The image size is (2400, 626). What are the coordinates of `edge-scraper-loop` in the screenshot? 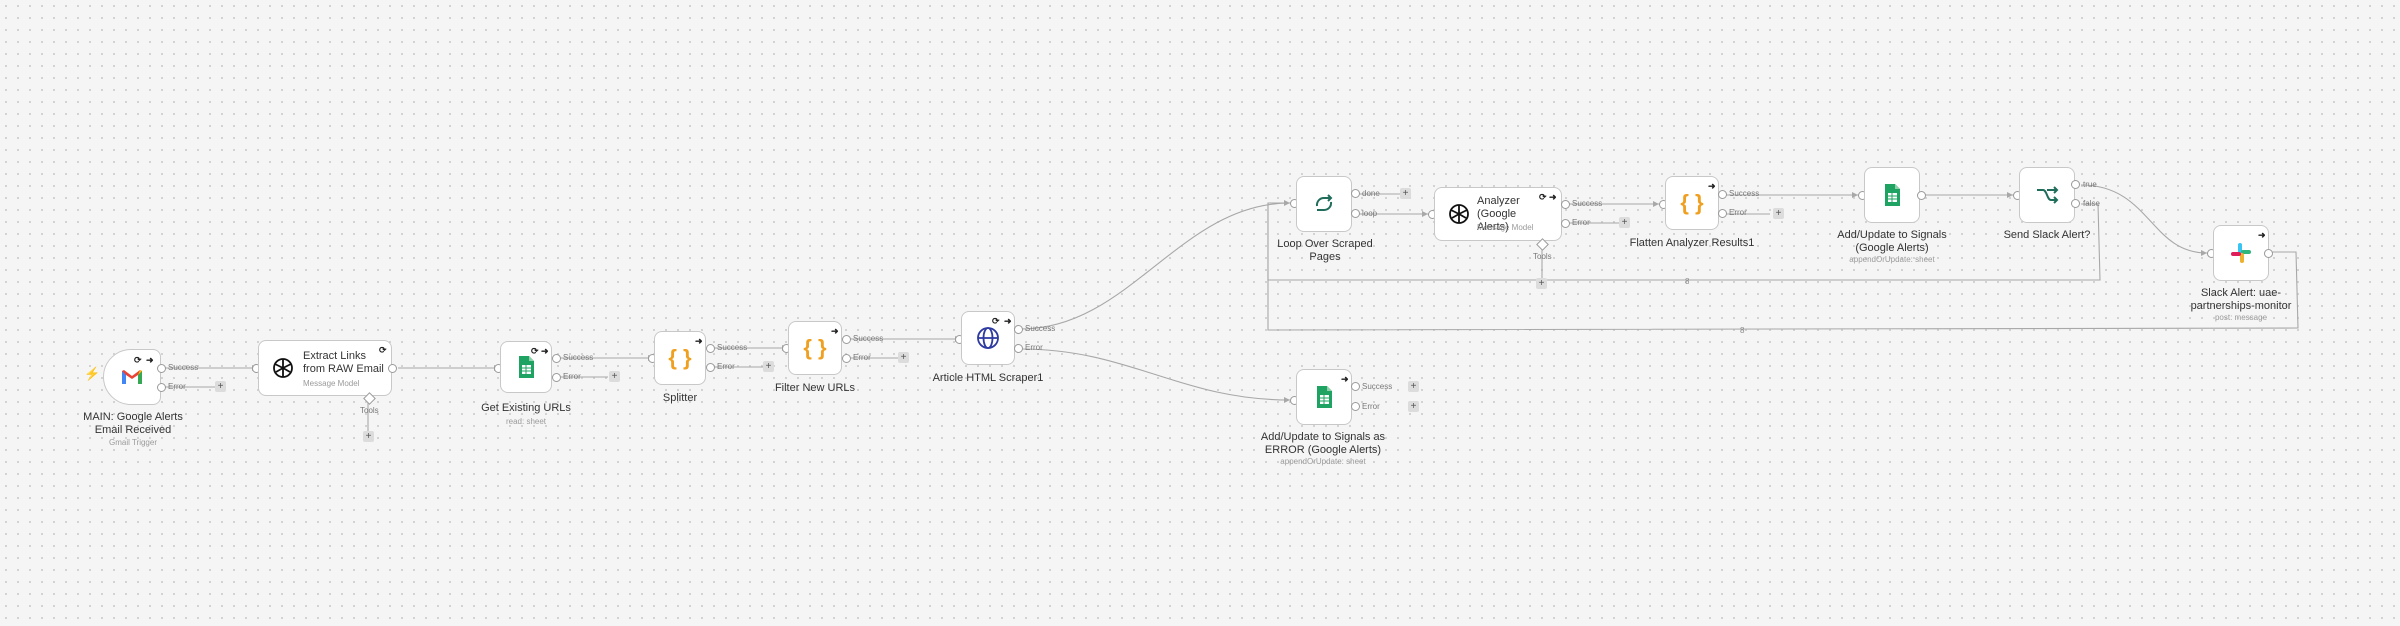 It's located at (1155, 266).